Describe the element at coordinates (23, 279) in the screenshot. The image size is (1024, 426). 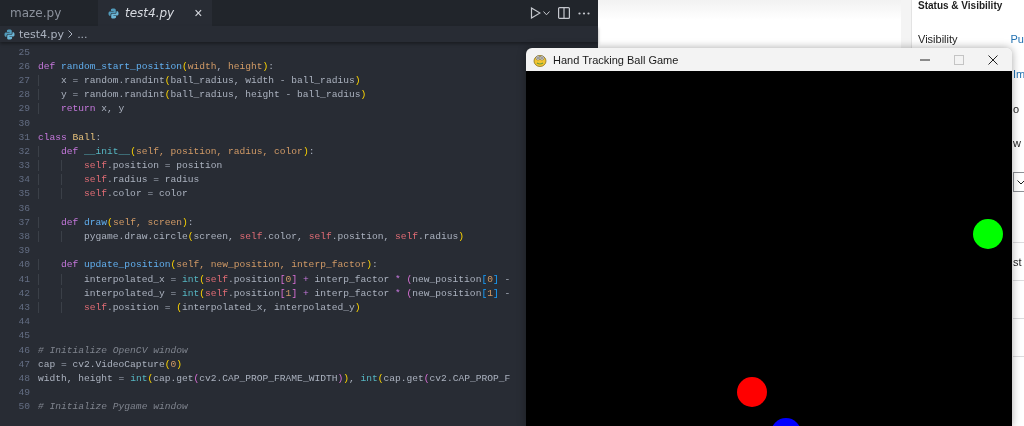
I see `line-number: 41` at that location.